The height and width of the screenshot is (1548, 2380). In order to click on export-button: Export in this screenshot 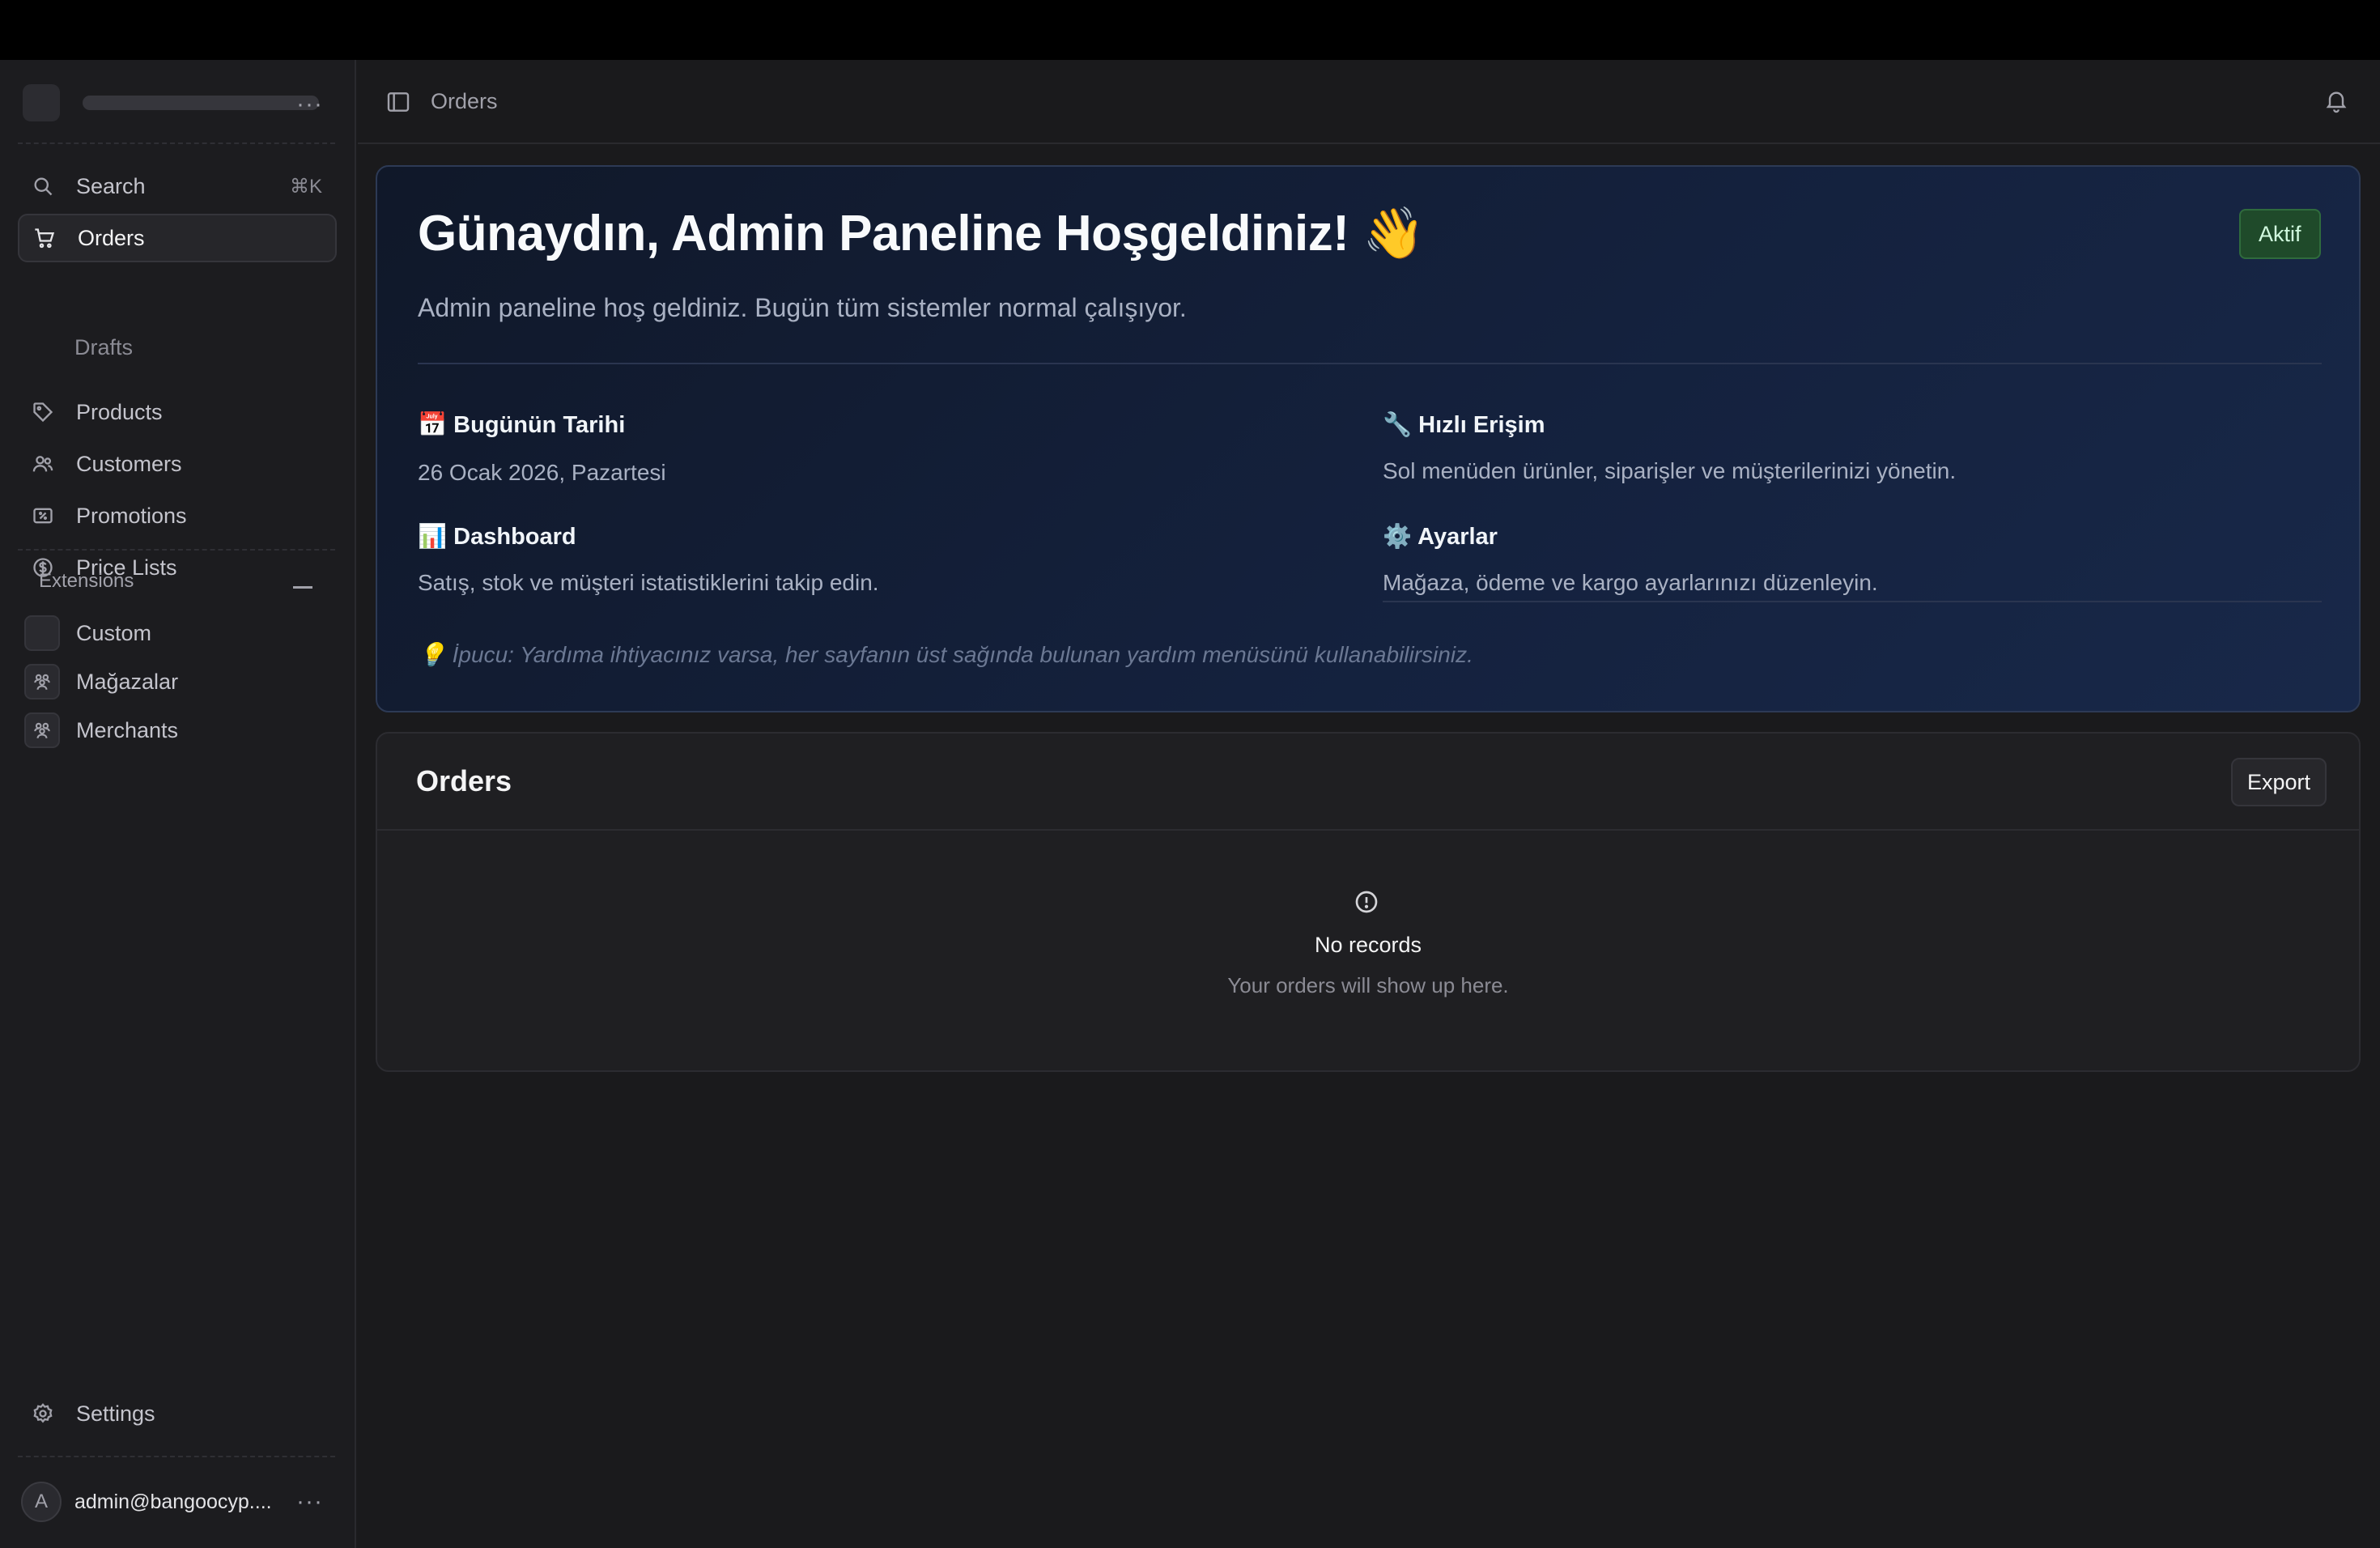, I will do `click(2279, 782)`.